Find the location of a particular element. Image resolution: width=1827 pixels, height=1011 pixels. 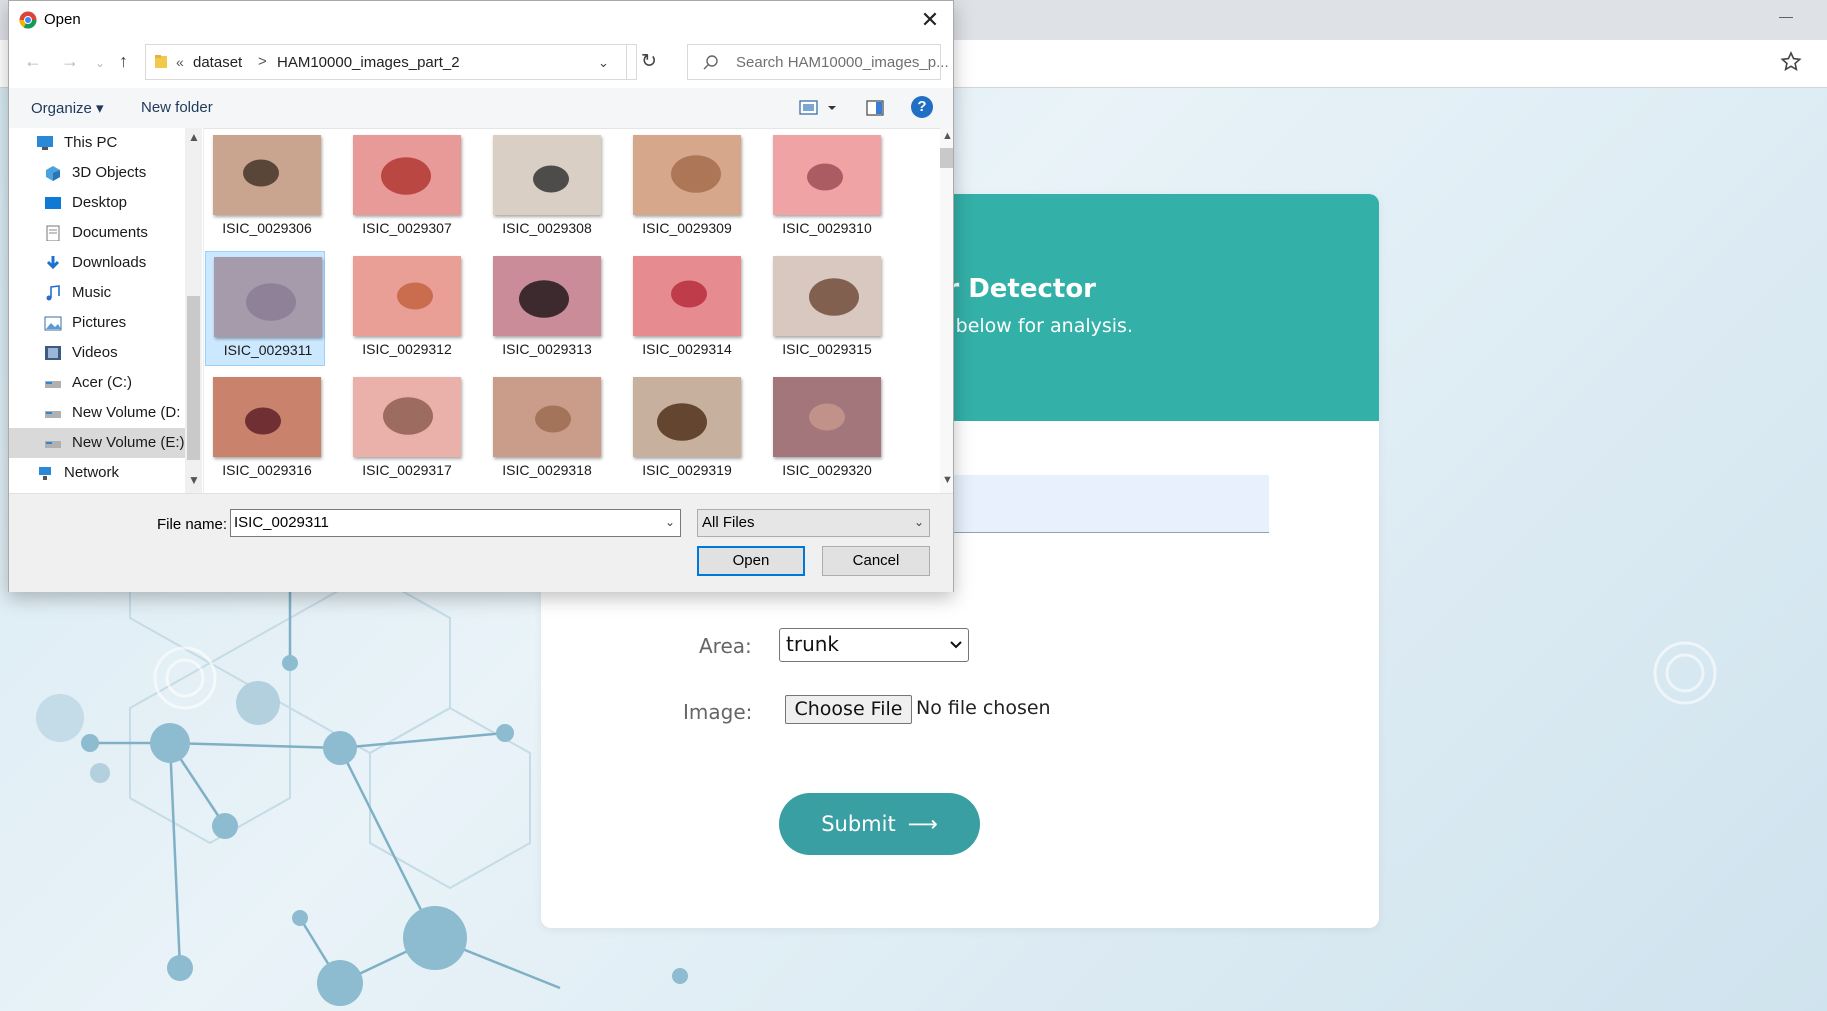

file-item: ISIC_0029309 is located at coordinates (685, 187).